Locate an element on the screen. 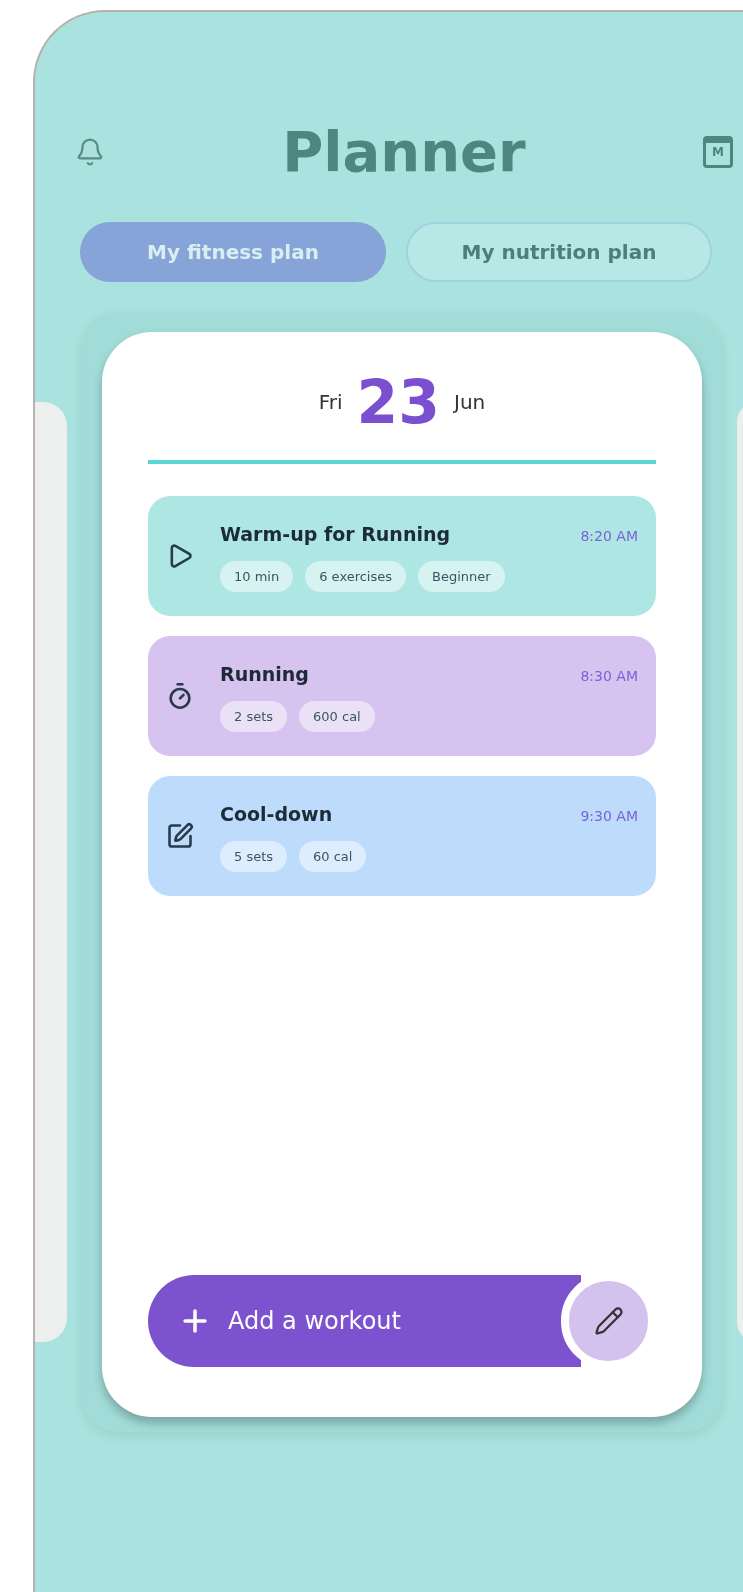  plan-tab: My nutrition plan is located at coordinates (559, 252).